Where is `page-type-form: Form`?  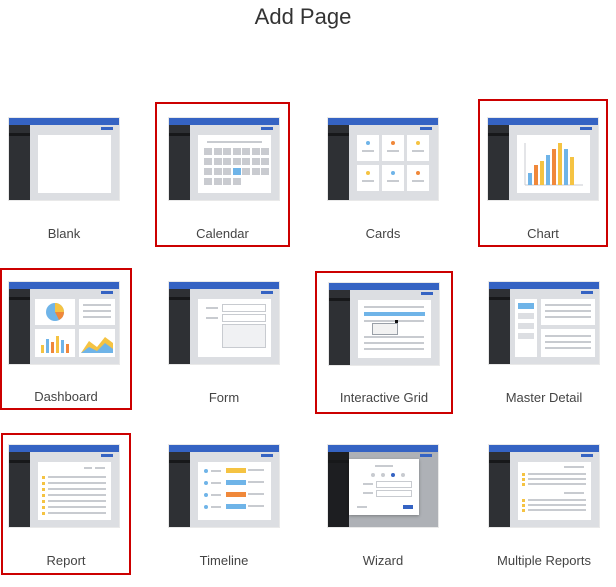 page-type-form: Form is located at coordinates (224, 336).